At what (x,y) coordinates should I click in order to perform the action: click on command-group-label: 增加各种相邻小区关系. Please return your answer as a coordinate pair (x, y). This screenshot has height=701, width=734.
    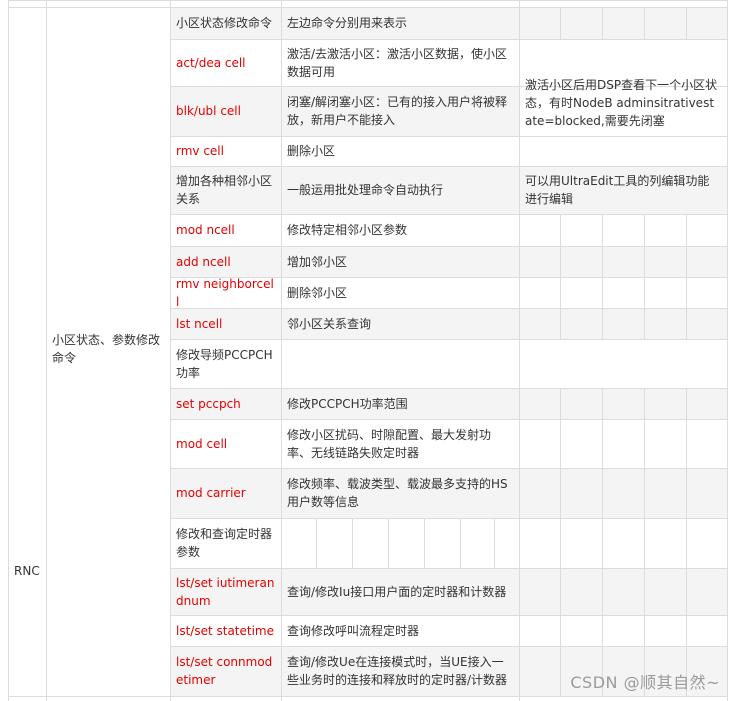
    Looking at the image, I should click on (224, 190).